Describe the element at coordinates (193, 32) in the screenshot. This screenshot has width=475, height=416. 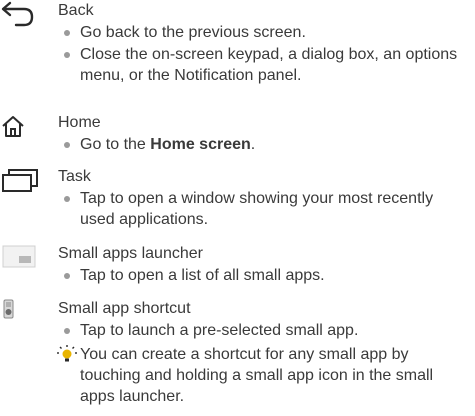
I see `bullet-text: Go back to the previous screen.` at that location.